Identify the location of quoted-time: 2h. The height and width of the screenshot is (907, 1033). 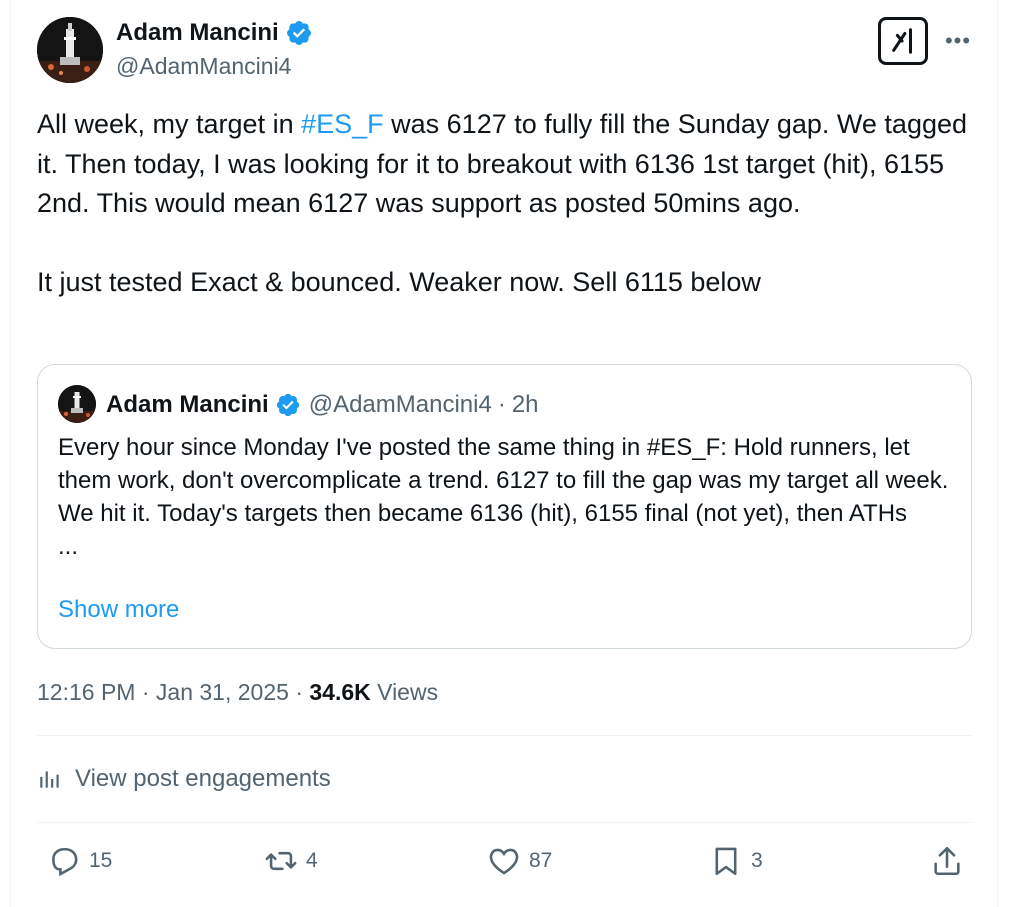
(525, 404).